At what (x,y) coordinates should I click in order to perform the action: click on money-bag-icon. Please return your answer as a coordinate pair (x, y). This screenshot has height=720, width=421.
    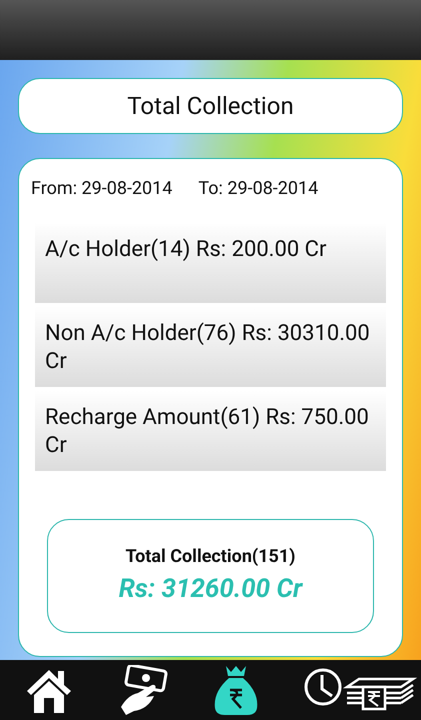
    Looking at the image, I should click on (236, 690).